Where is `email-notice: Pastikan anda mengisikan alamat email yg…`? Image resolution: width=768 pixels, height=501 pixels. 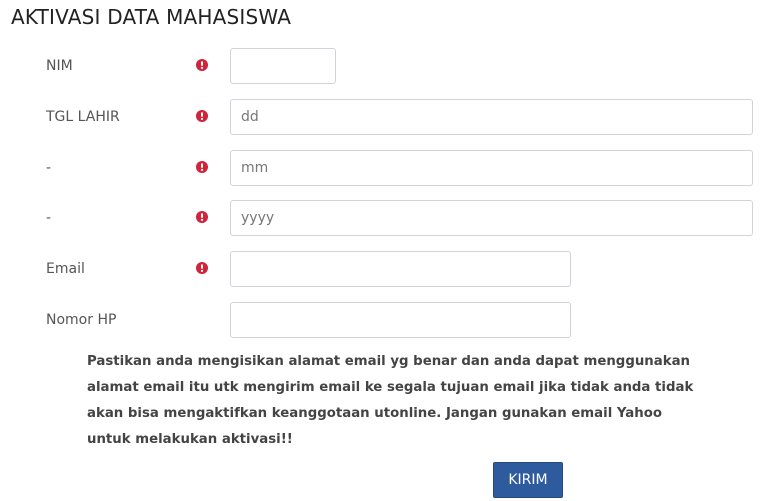
email-notice: Pastikan anda mengisikan alamat email yg… is located at coordinates (390, 400).